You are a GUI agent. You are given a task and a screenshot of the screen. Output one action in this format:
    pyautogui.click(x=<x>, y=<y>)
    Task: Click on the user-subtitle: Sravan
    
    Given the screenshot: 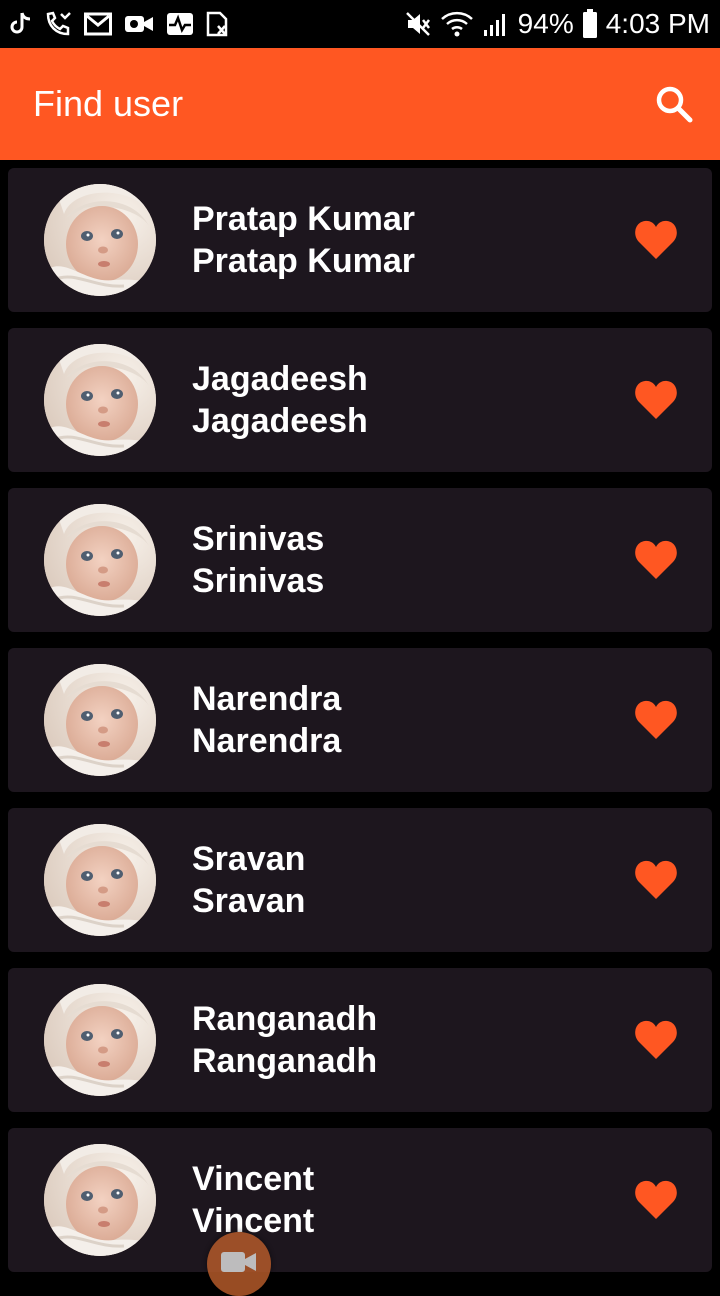 What is the action you would take?
    pyautogui.click(x=249, y=901)
    